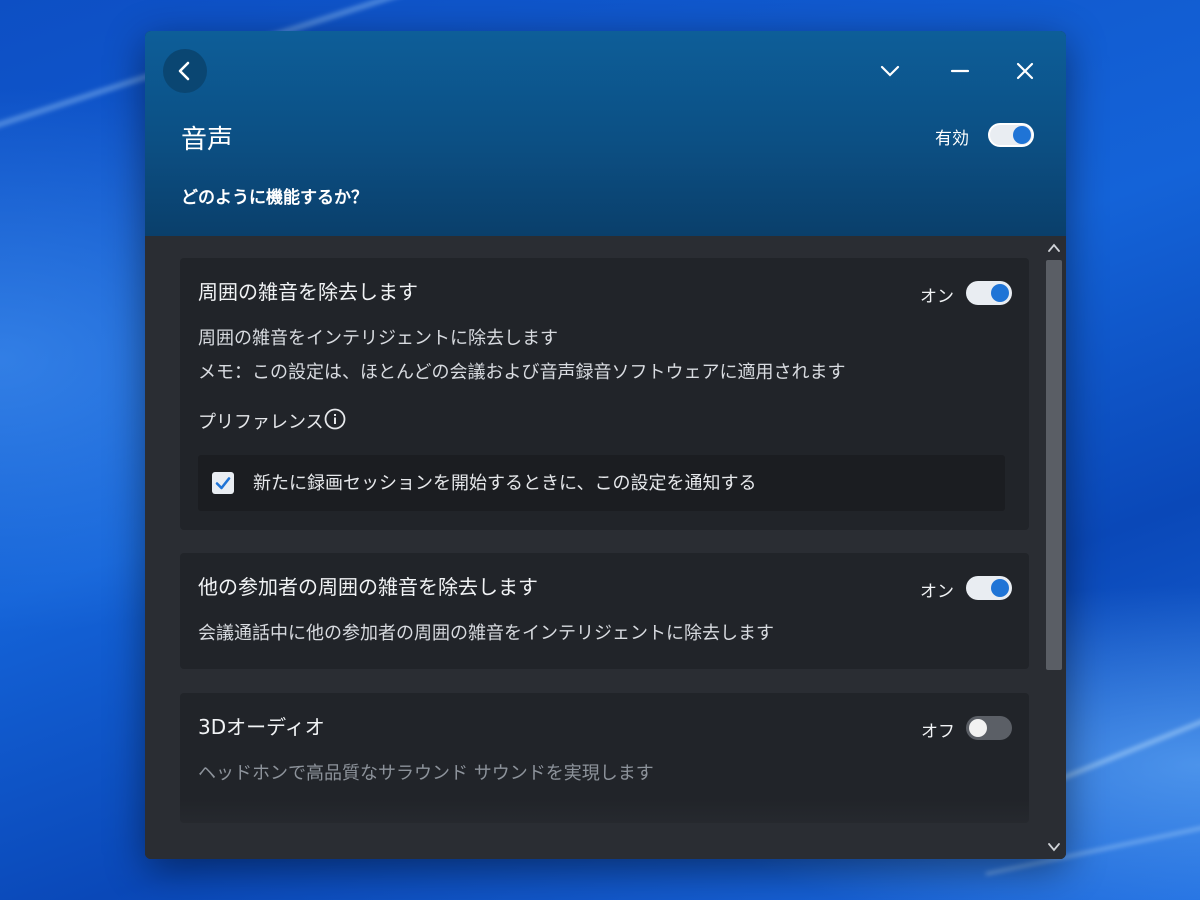 The image size is (1200, 900). Describe the element at coordinates (378, 338) in the screenshot. I see `card-description: 周囲の雑音をインテリジェントに除去します` at that location.